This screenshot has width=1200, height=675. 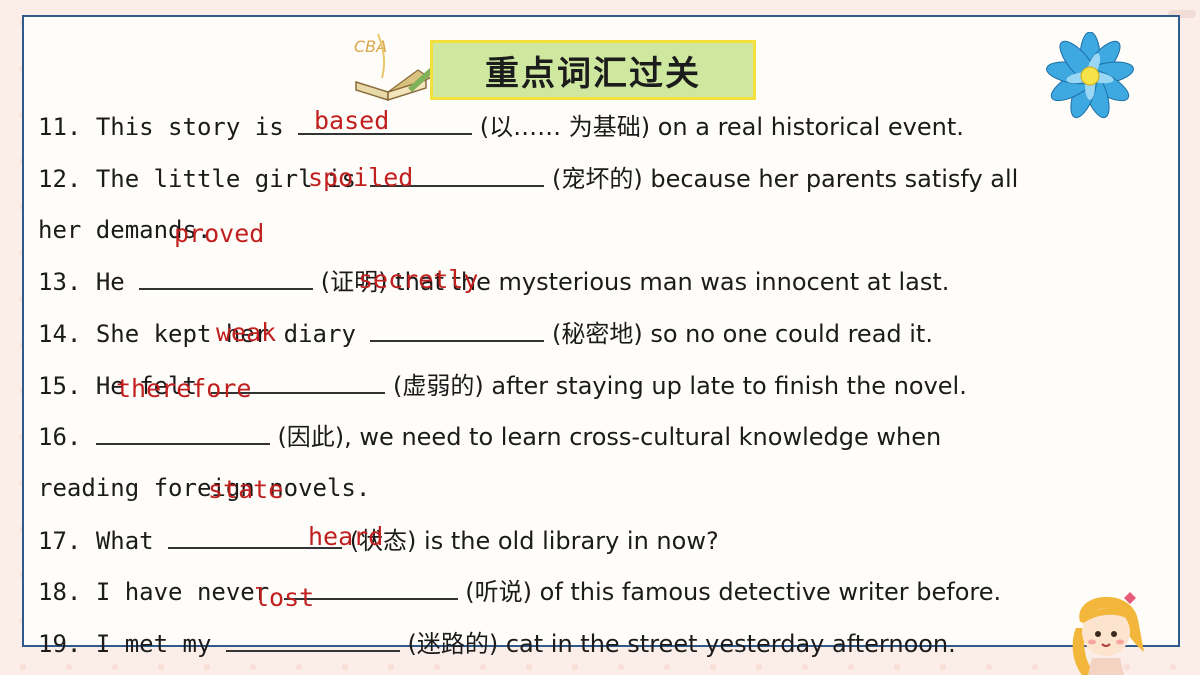 What do you see at coordinates (60, 282) in the screenshot?
I see `exercise-number: 13.` at bounding box center [60, 282].